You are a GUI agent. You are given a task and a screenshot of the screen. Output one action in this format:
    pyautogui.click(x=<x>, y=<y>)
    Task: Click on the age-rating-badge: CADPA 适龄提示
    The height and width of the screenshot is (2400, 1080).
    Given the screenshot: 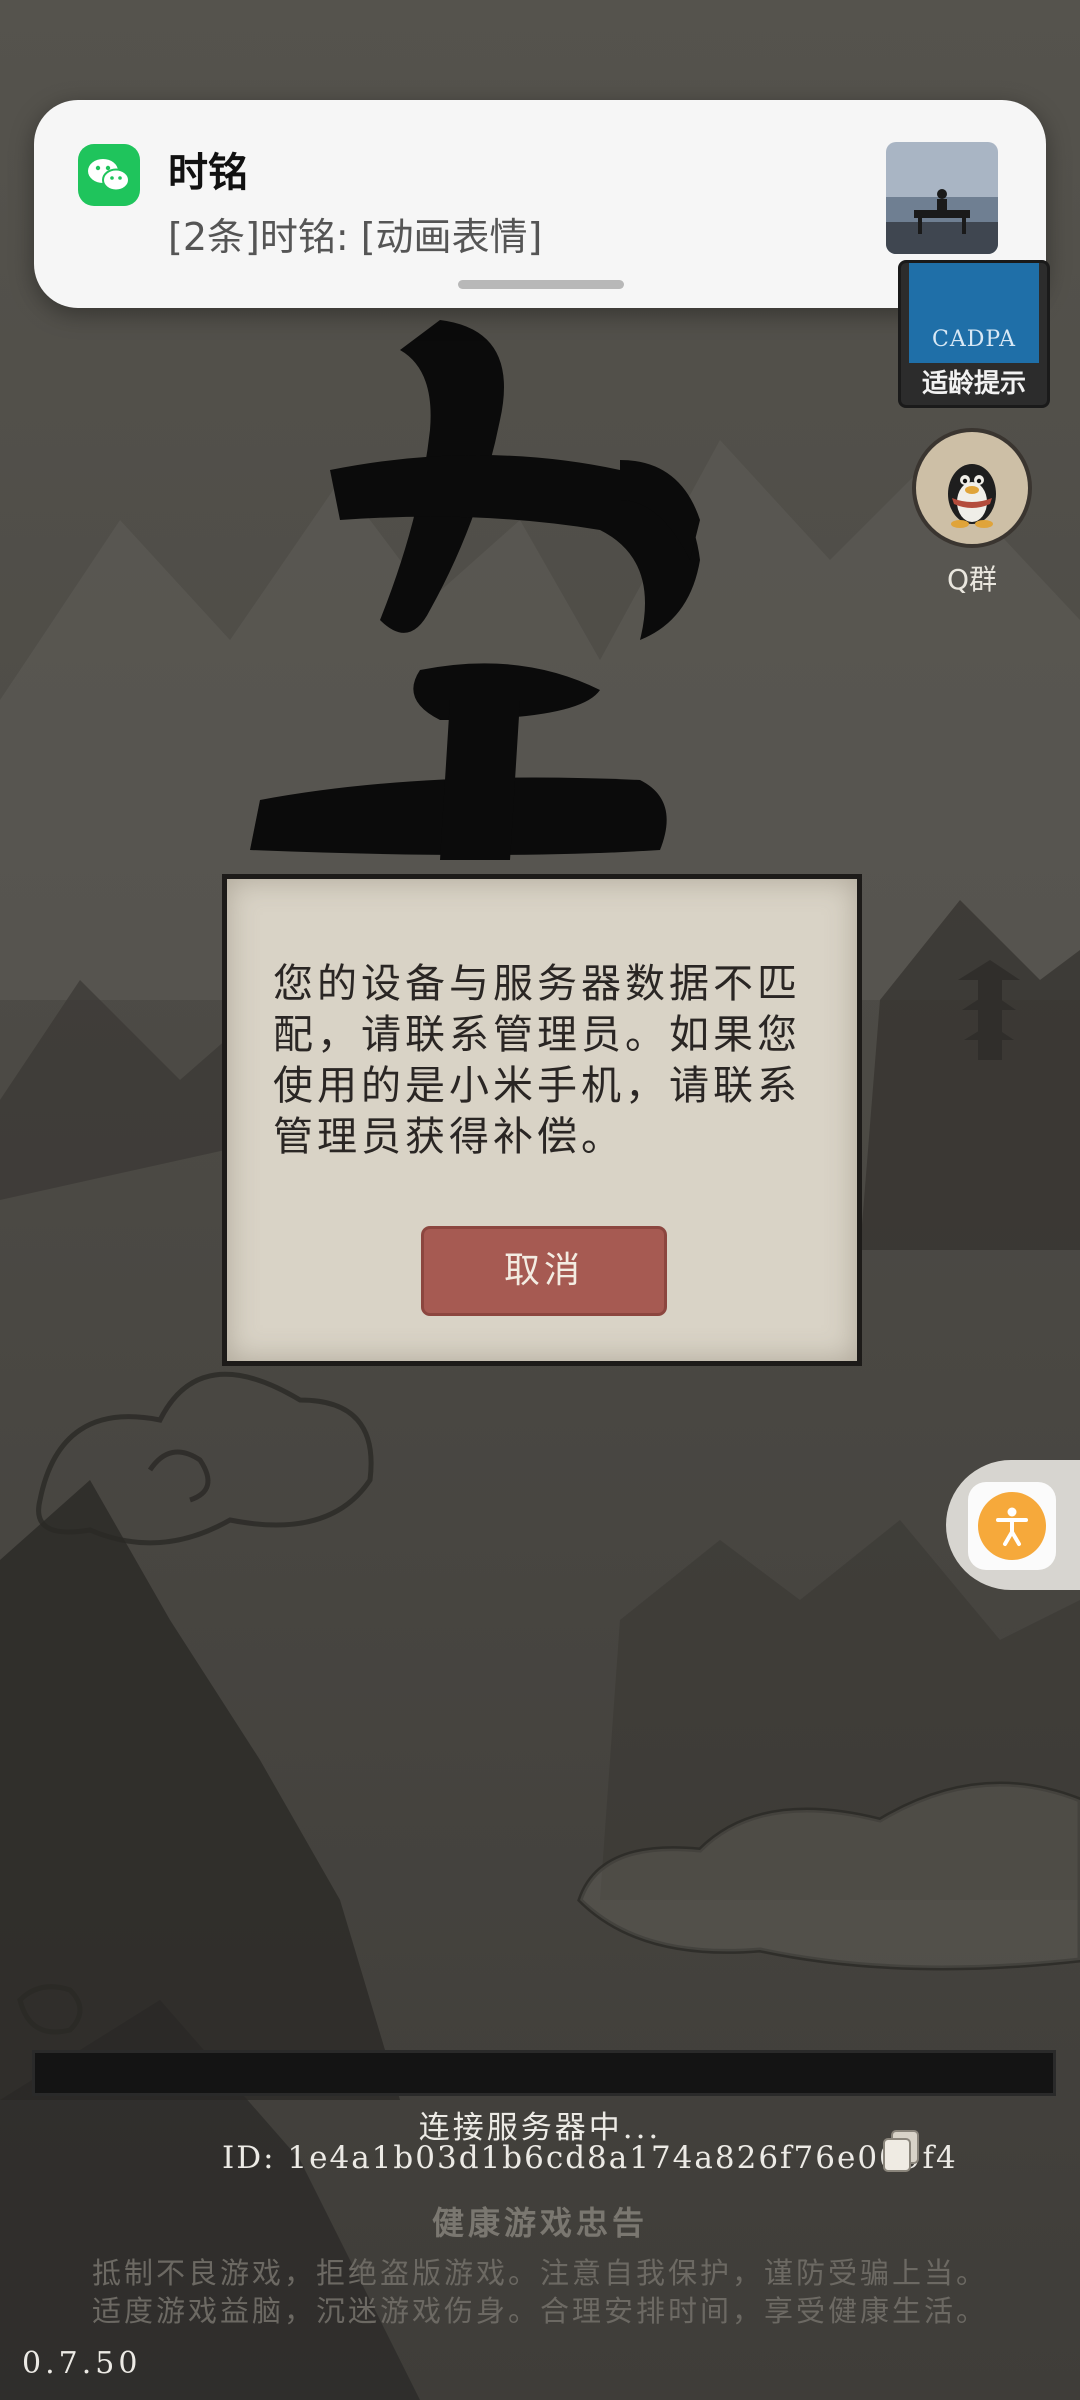 What is the action you would take?
    pyautogui.click(x=974, y=334)
    